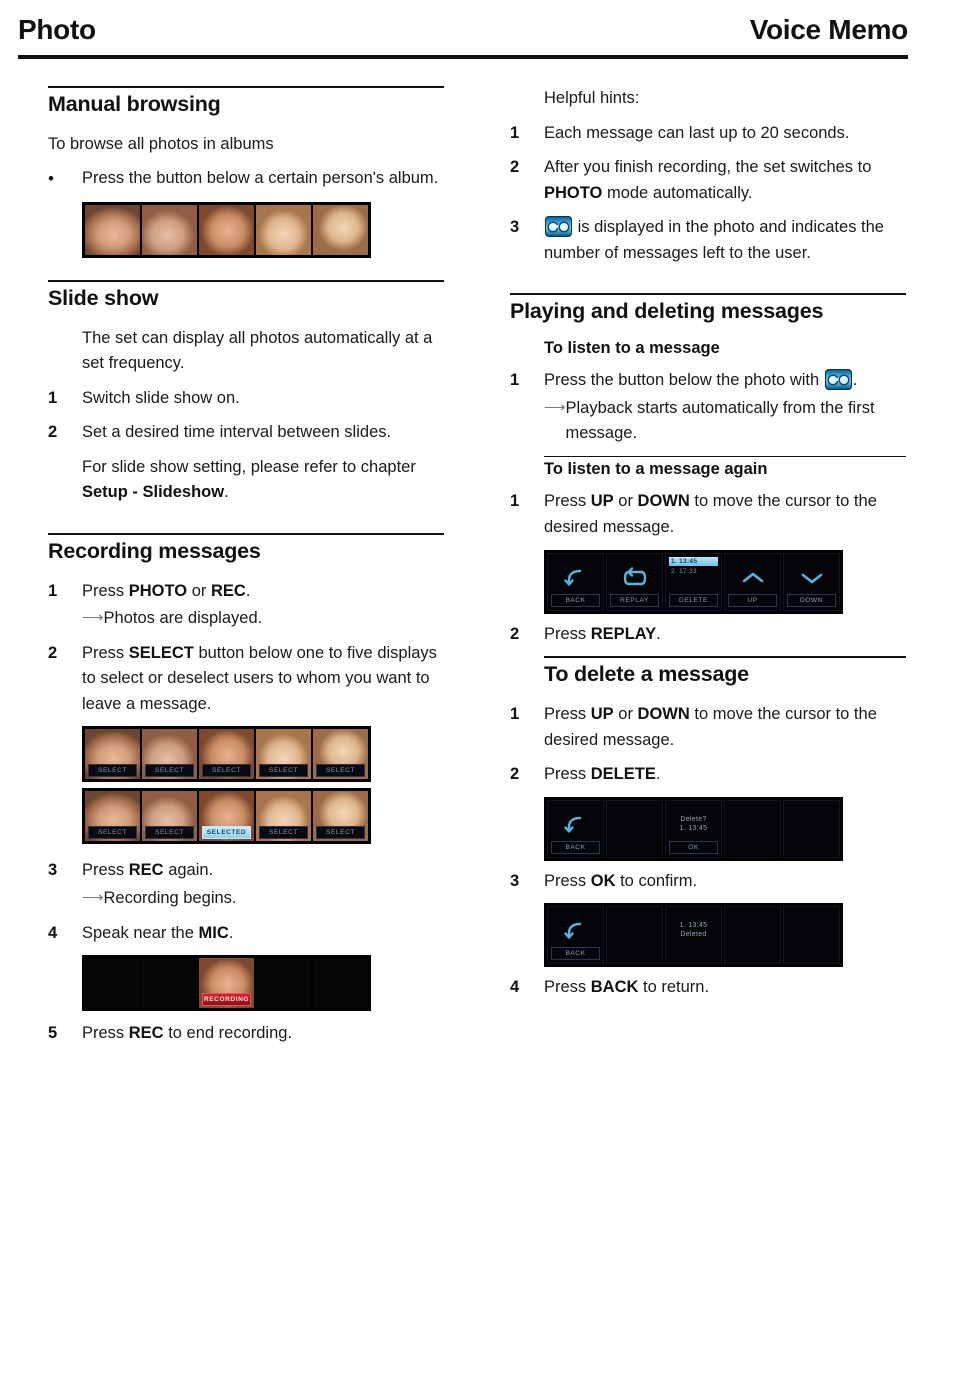 The image size is (954, 1385). I want to click on helpful-hints-intro-row: Helpful hints:, so click(710, 99).